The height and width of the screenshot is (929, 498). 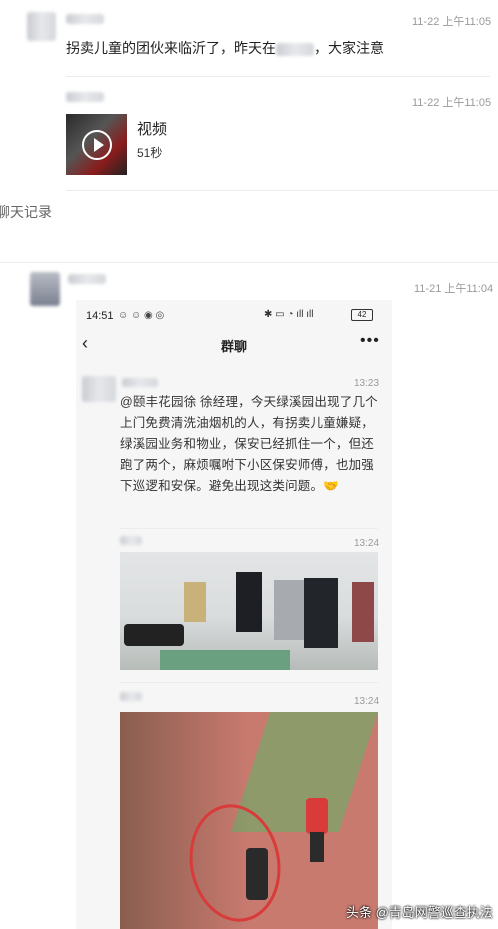 I want to click on more-dots-icon: •••, so click(x=370, y=341).